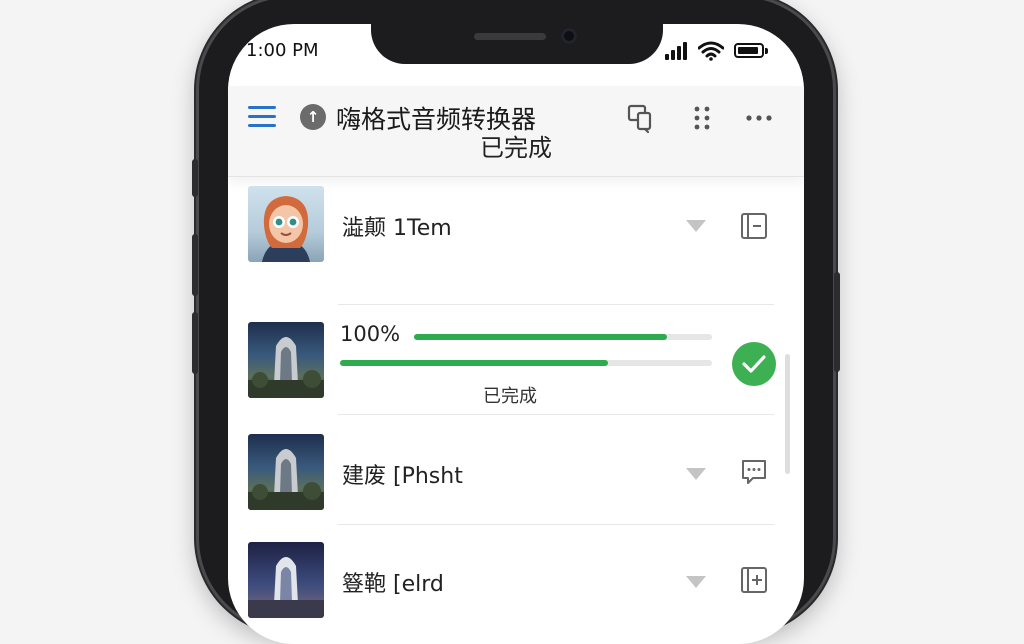  What do you see at coordinates (402, 476) in the screenshot?
I see `item-label: 建废 [Phsht` at bounding box center [402, 476].